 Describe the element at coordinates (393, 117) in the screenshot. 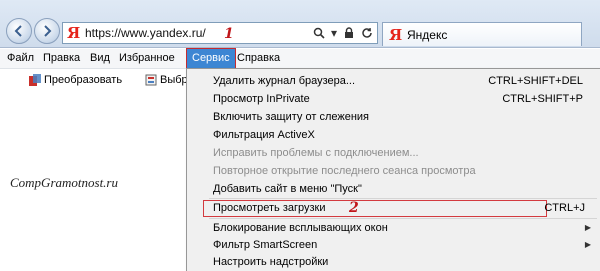

I see `menu-item-tracking-protection: Включить защиту от слежения` at that location.